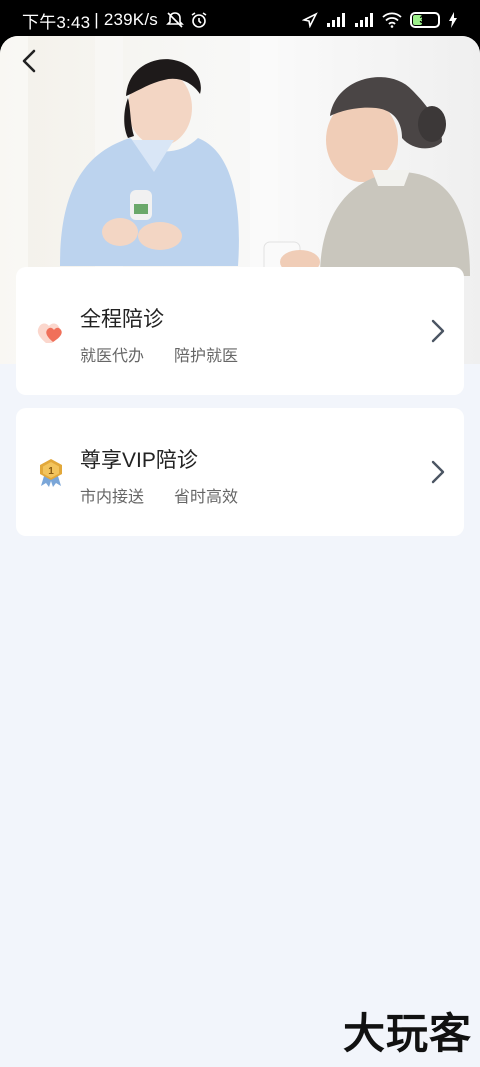  What do you see at coordinates (310, 20) in the screenshot?
I see `location-icon` at bounding box center [310, 20].